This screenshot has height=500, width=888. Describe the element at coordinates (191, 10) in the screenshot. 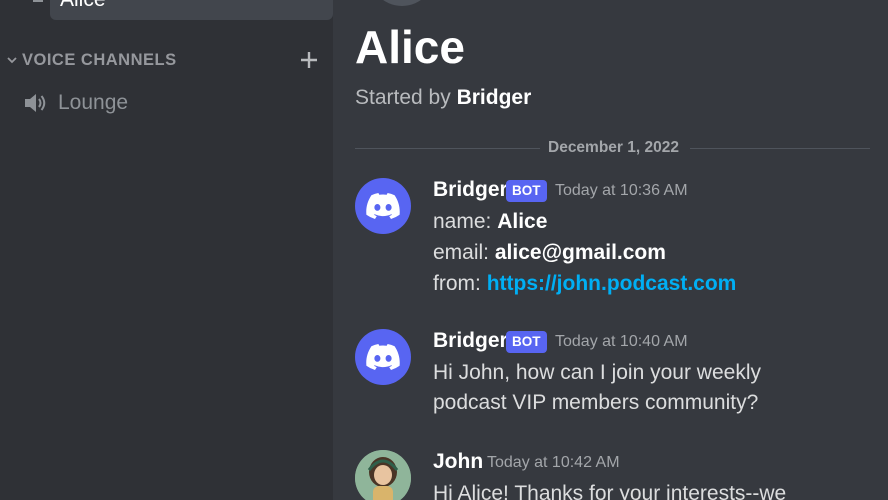

I see `sidebar-item-alice-thread: Alice` at that location.